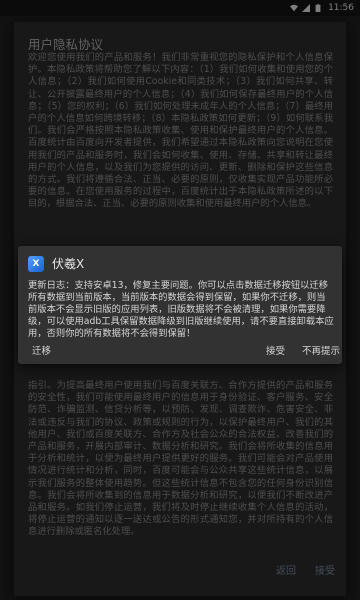  I want to click on app-icon: X, so click(36, 263).